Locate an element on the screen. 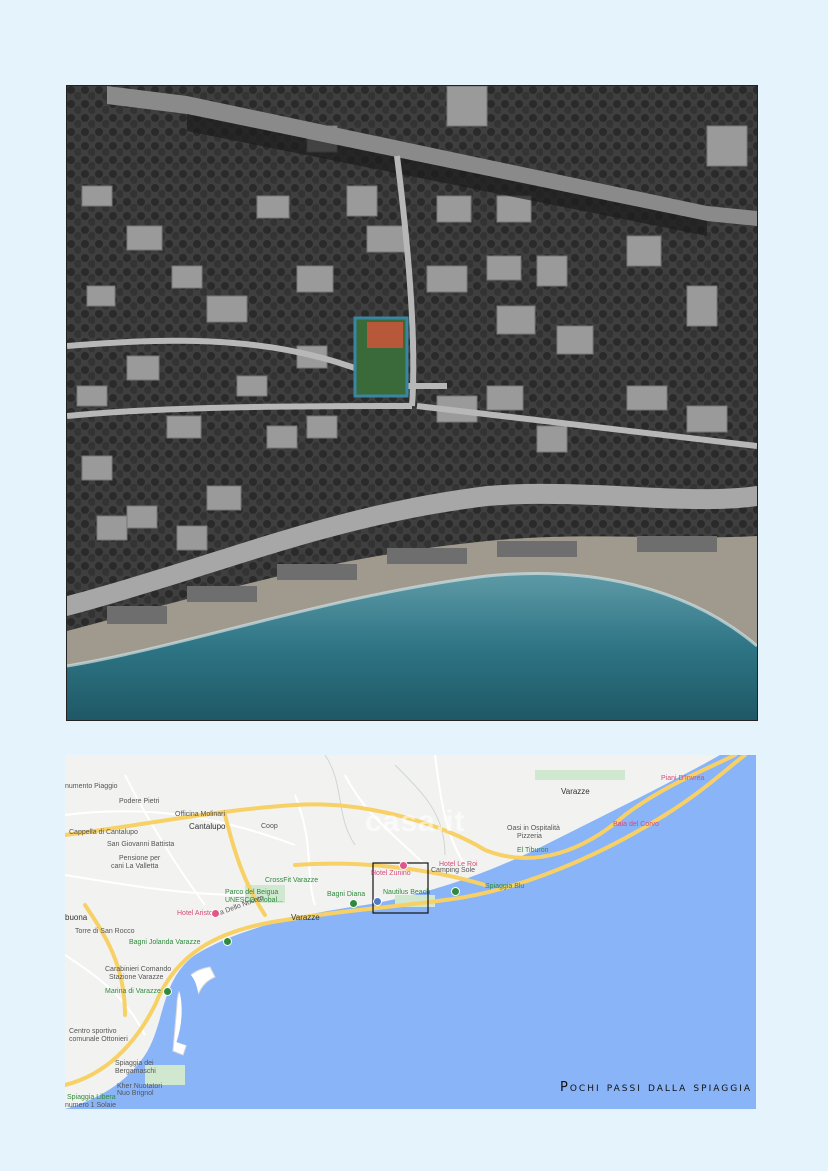 This screenshot has width=828, height=1171. map-label: San Giovanni Battista is located at coordinates (141, 844).